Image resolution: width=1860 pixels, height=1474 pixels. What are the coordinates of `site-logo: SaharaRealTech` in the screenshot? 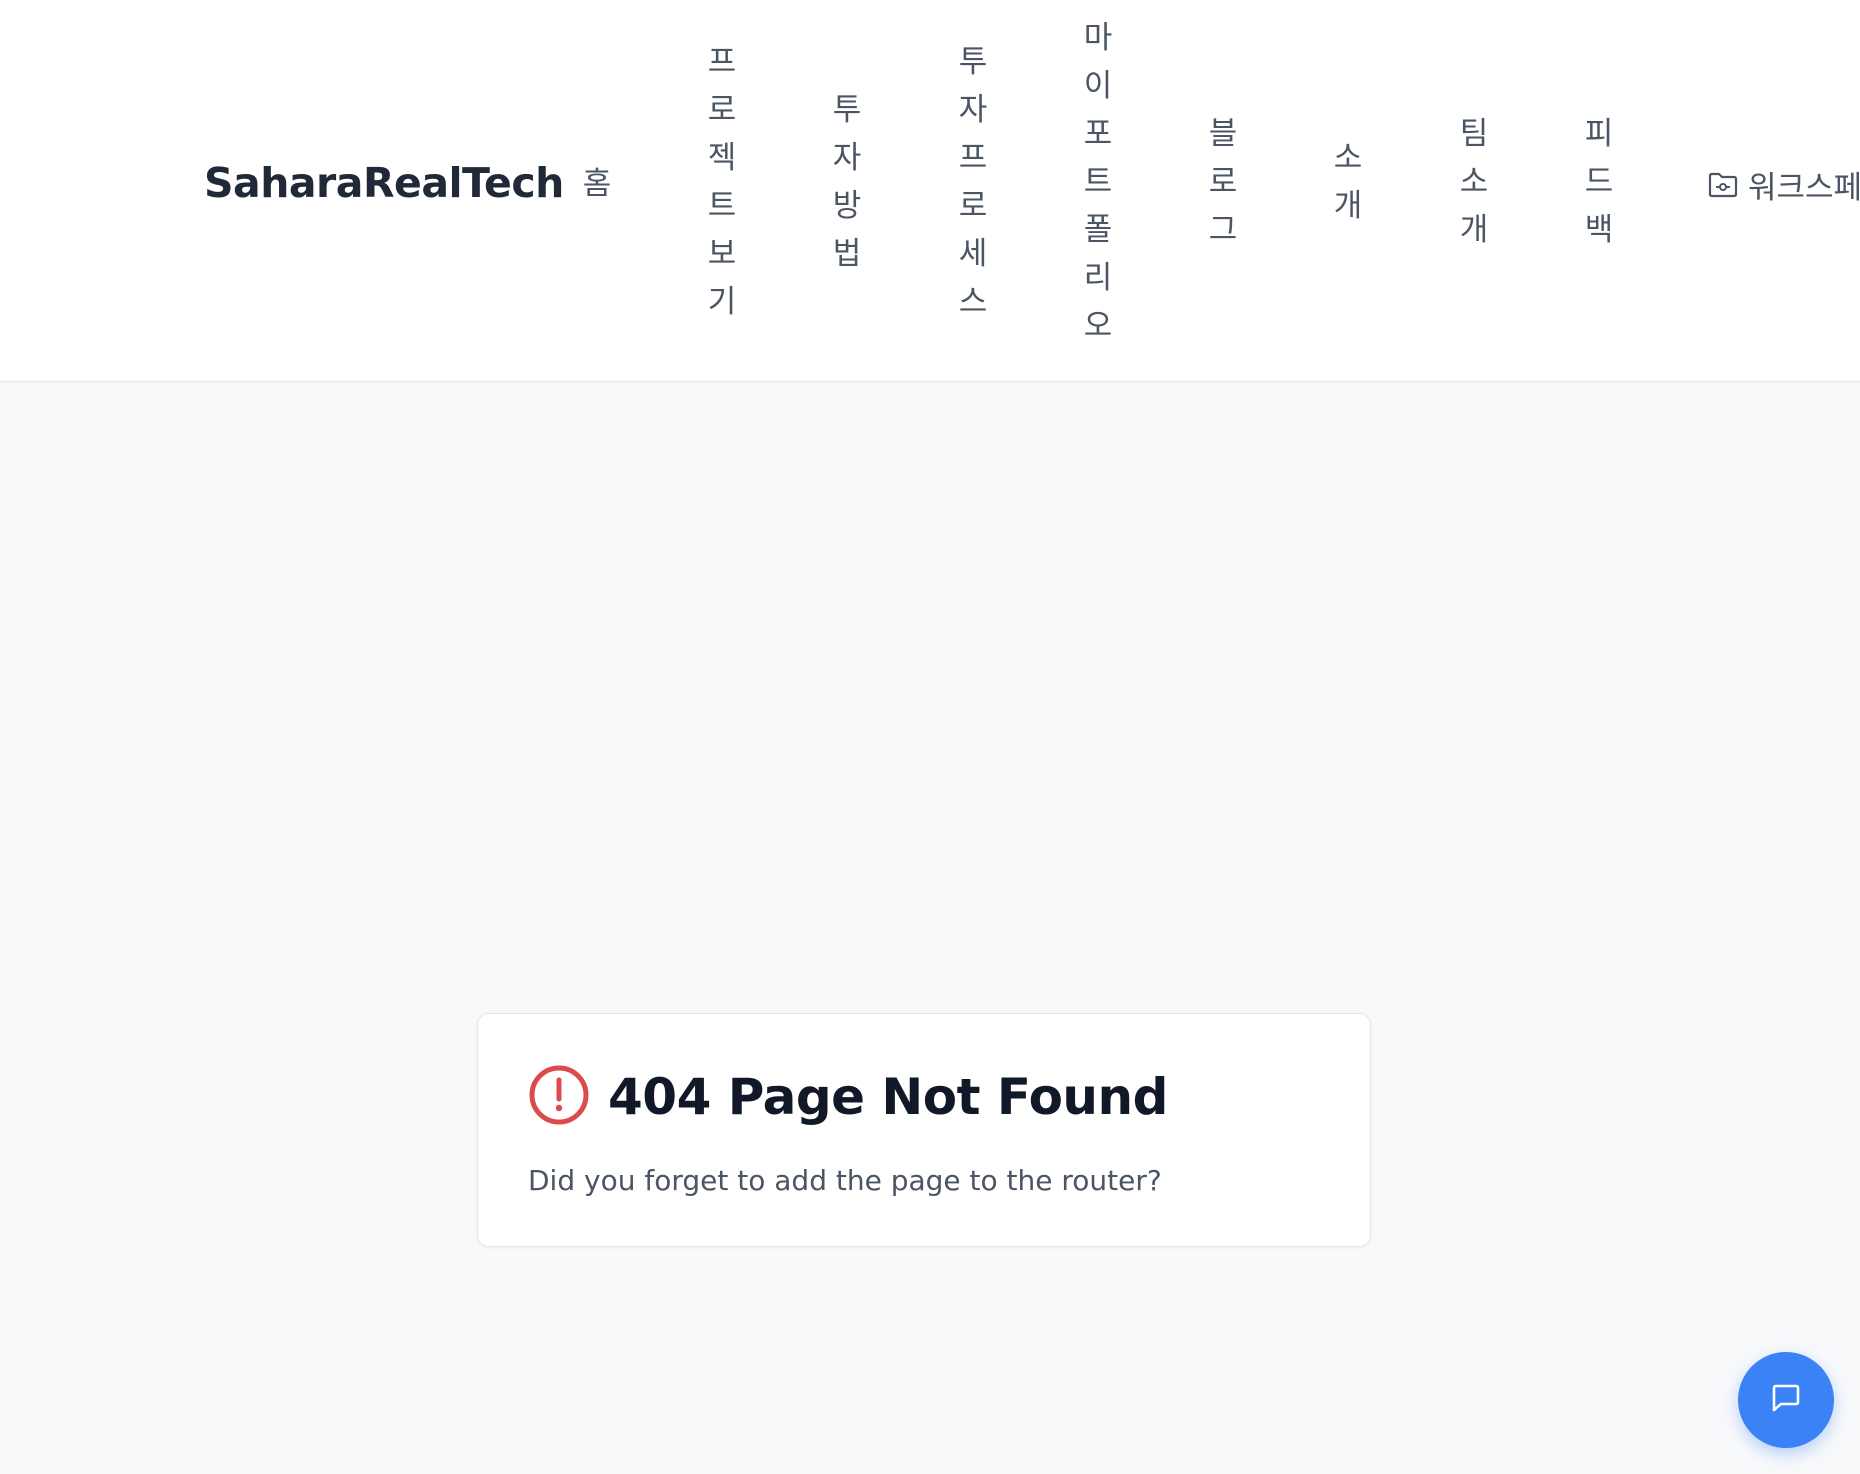 It's located at (384, 183).